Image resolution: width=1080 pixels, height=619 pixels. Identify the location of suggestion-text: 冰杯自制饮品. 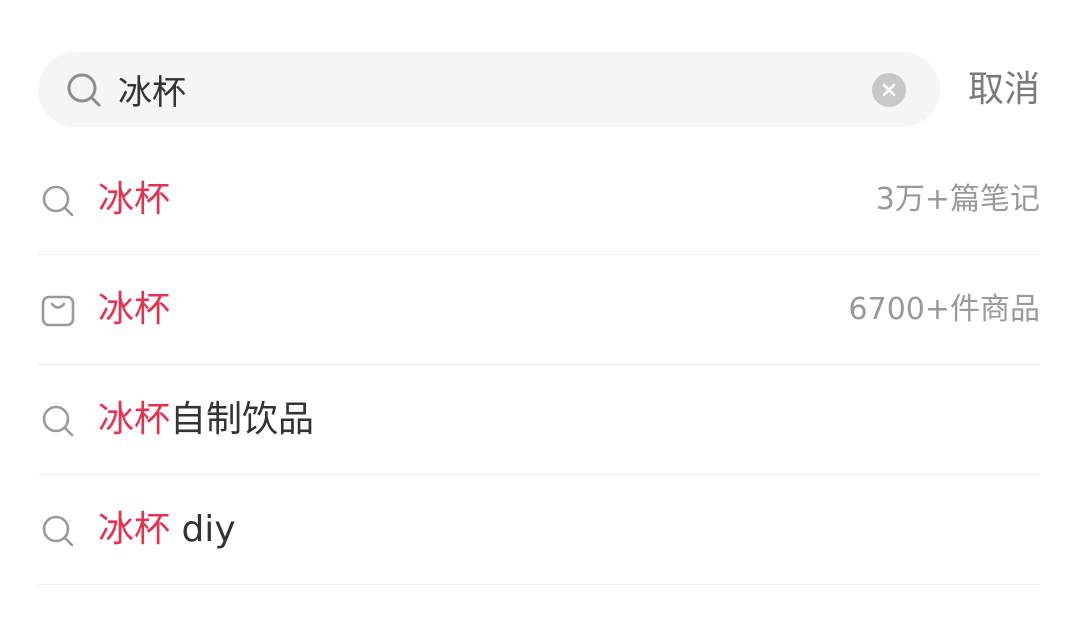
(206, 419).